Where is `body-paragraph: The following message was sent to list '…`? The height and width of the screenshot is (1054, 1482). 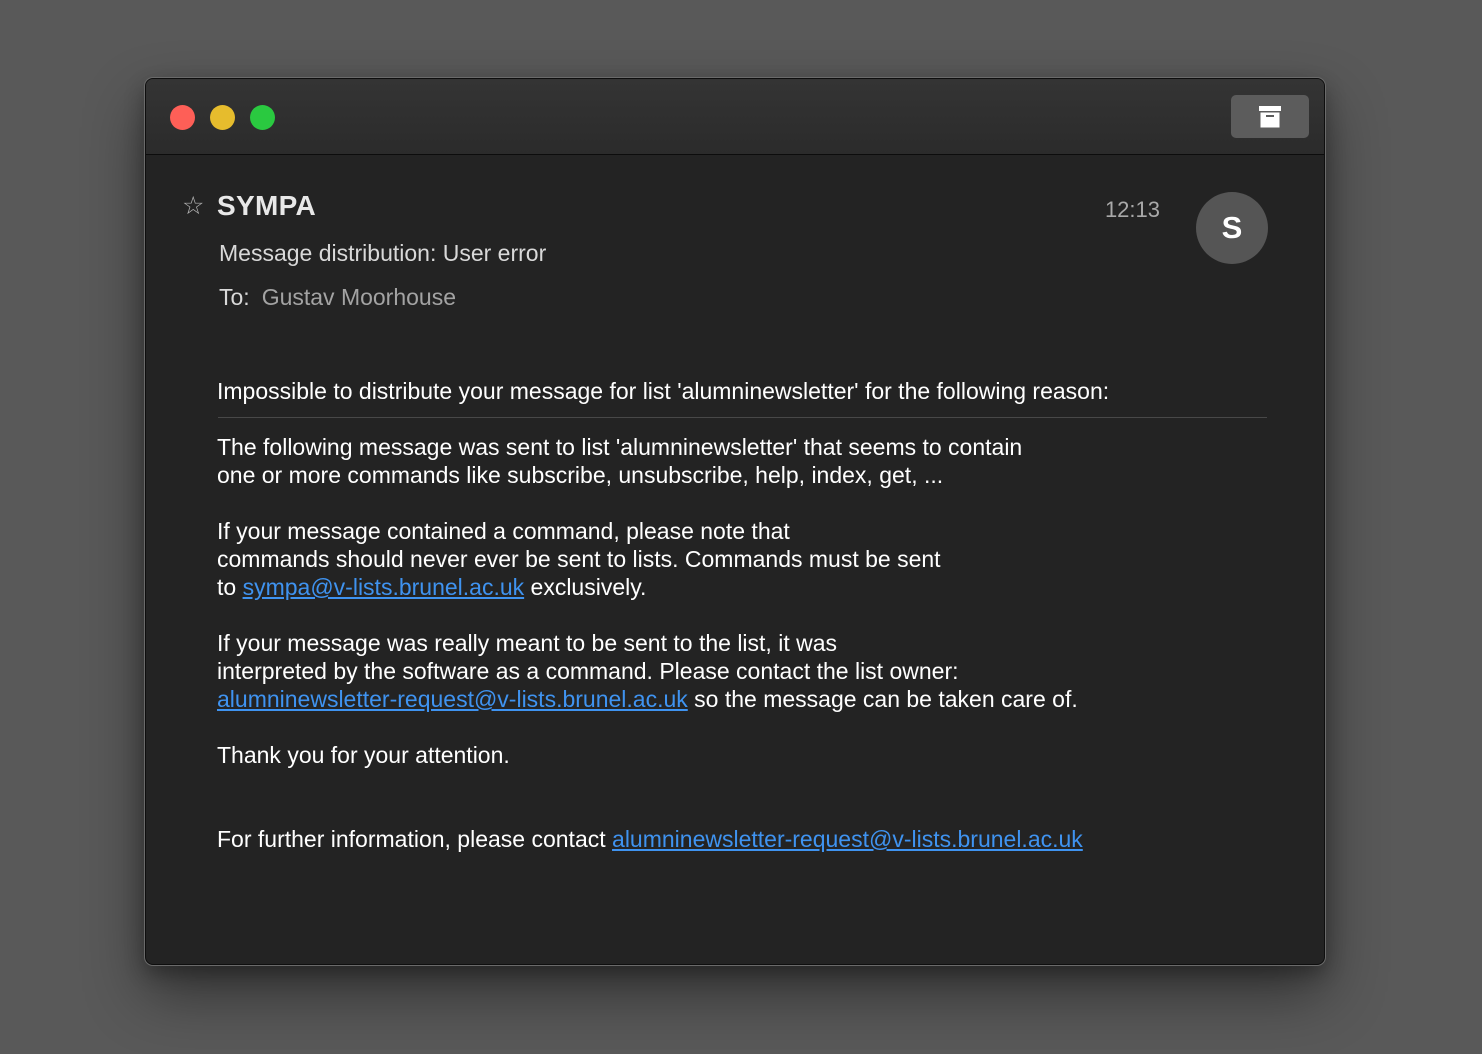 body-paragraph: The following message was sent to list '… is located at coordinates (747, 461).